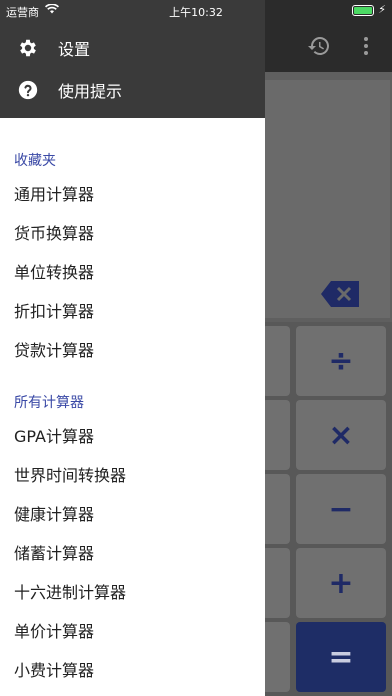  Describe the element at coordinates (132, 90) in the screenshot. I see `tips-menu-item: 使用提示` at that location.